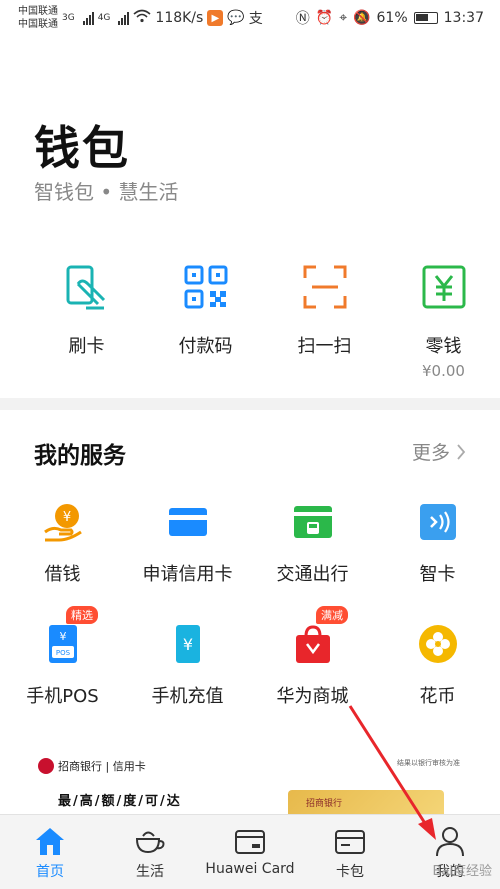  Describe the element at coordinates (150, 872) in the screenshot. I see `tab-label: 生活` at that location.